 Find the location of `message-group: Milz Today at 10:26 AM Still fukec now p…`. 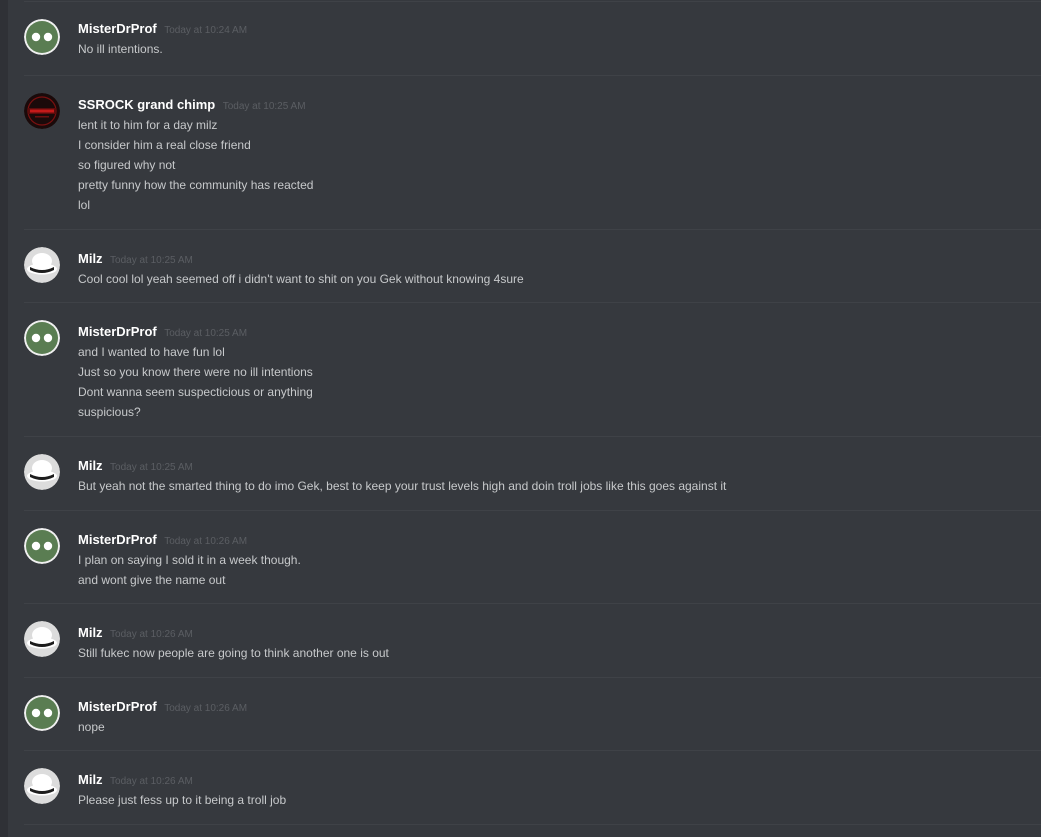

message-group: Milz Today at 10:26 AM Still fukec now p… is located at coordinates (524, 641).